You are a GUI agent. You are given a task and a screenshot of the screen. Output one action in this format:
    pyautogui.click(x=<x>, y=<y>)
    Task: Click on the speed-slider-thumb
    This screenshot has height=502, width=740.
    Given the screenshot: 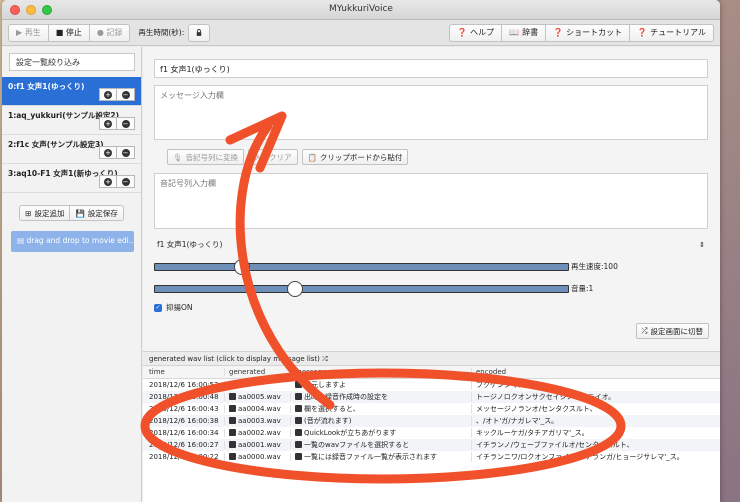 What is the action you would take?
    pyautogui.click(x=241, y=266)
    